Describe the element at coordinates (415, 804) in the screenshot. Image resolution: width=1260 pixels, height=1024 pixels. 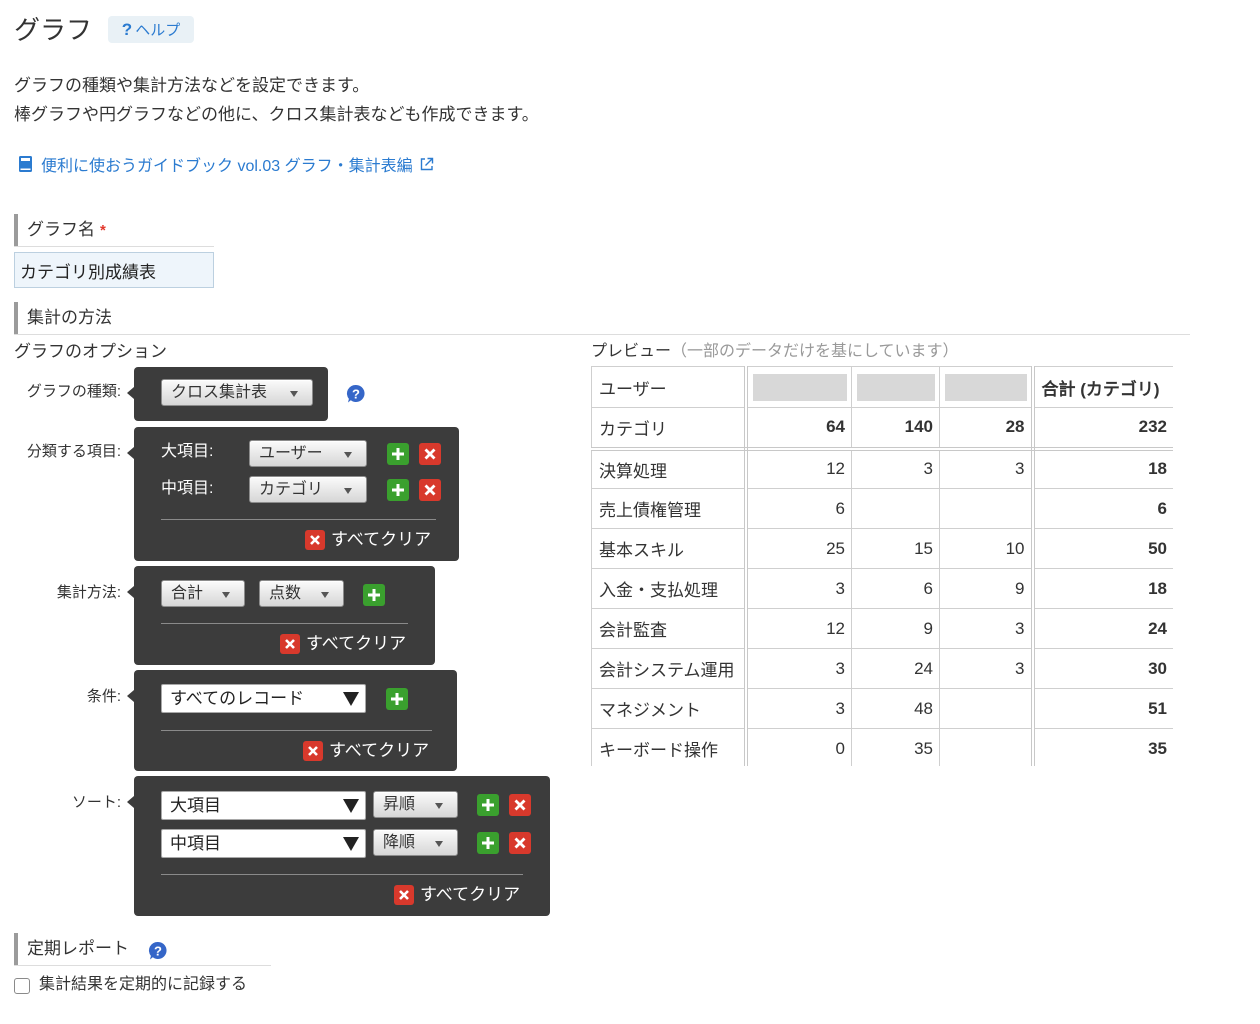
I see `sort-order-select: 昇順` at that location.